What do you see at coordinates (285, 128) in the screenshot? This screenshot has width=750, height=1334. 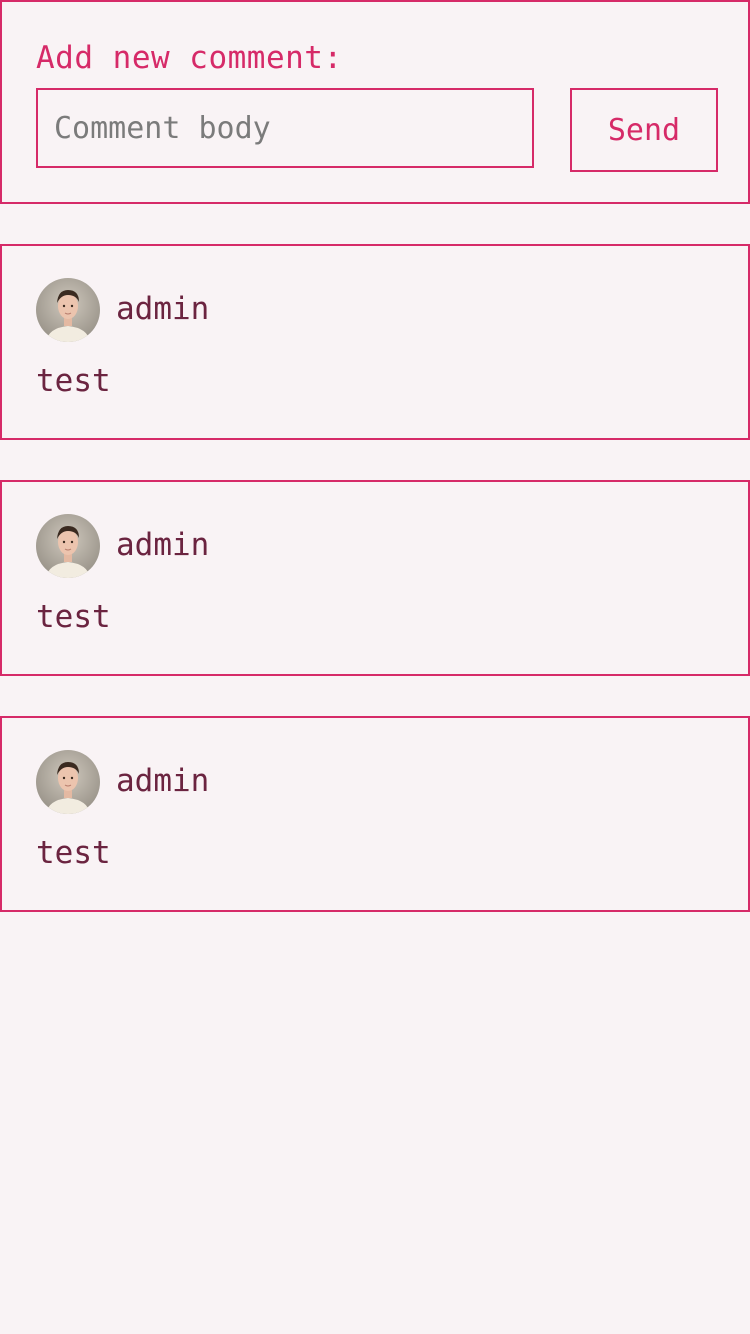 I see `comment-body-input` at bounding box center [285, 128].